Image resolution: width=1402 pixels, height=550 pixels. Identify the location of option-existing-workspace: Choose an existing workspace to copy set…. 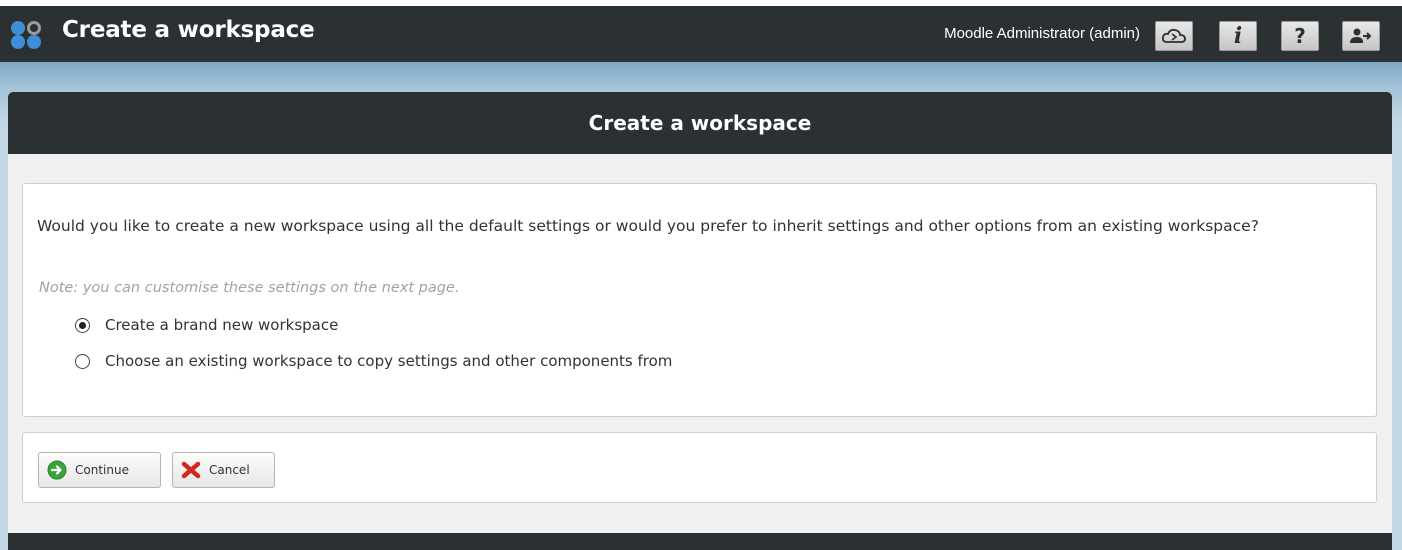
(373, 361).